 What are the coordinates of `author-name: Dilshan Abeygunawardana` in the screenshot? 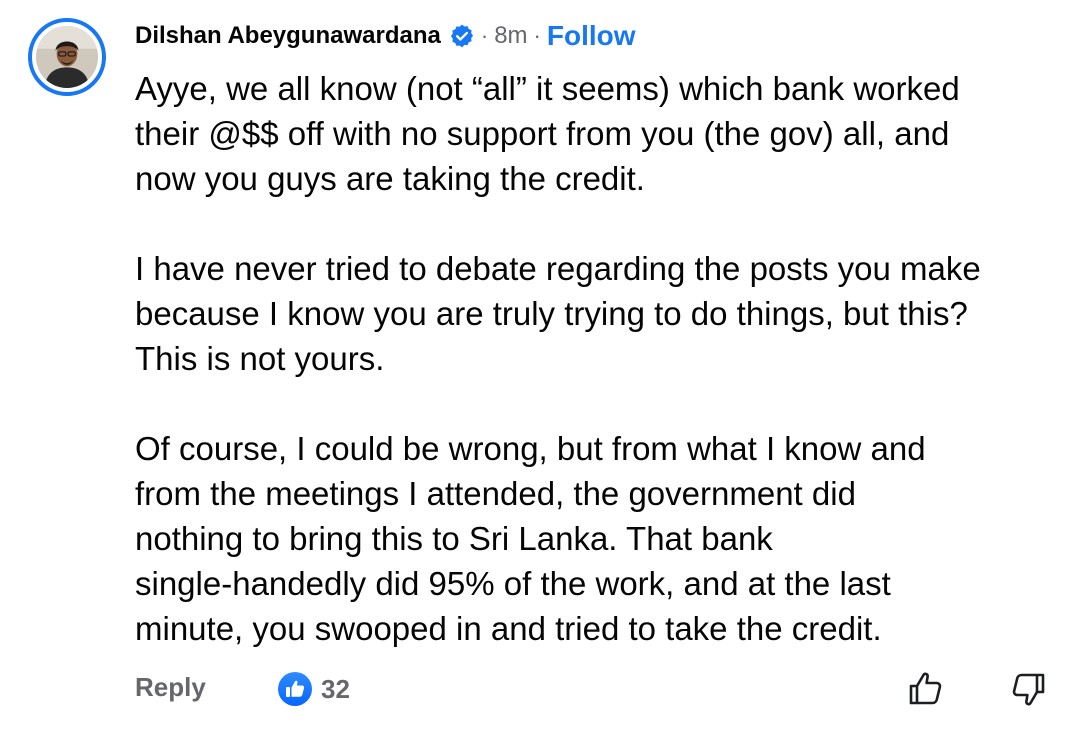 It's located at (288, 36).